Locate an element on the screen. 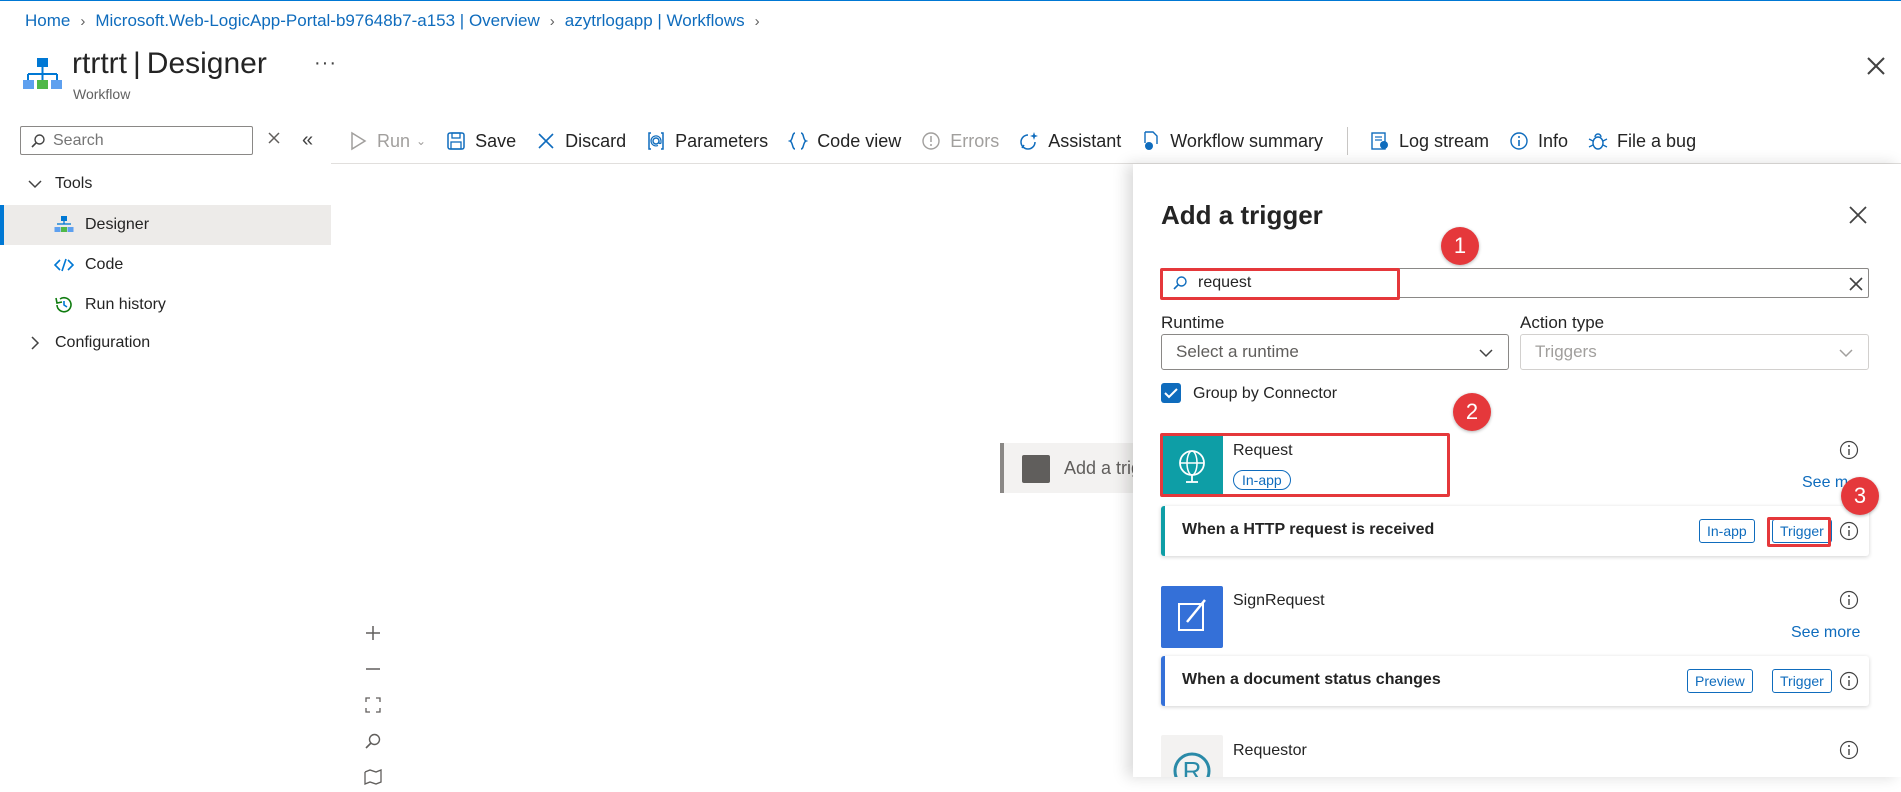 Image resolution: width=1901 pixels, height=792 pixels. workflow-name: rtrtrt is located at coordinates (99, 63).